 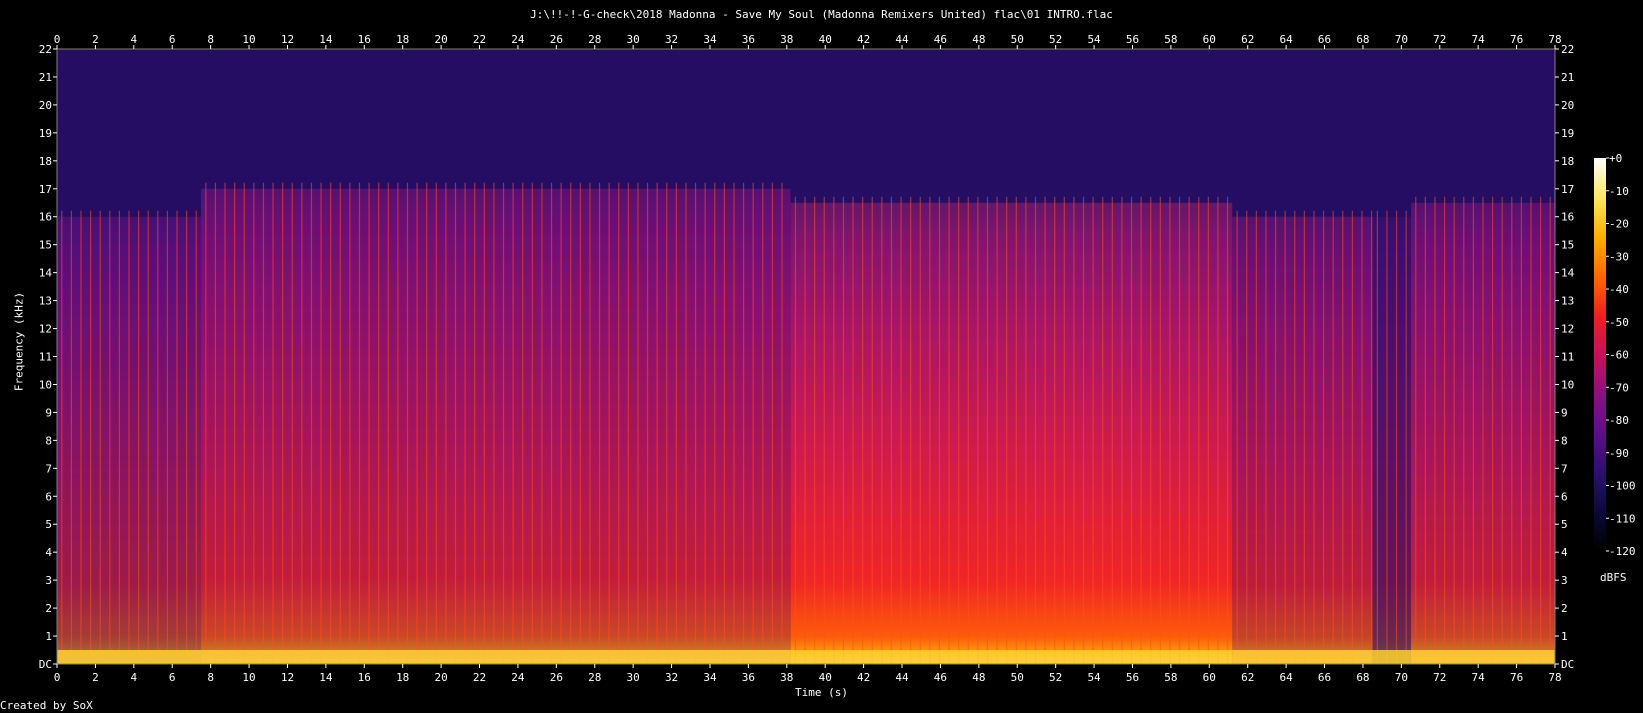 What do you see at coordinates (1516, 677) in the screenshot?
I see `x-tick-label: 76` at bounding box center [1516, 677].